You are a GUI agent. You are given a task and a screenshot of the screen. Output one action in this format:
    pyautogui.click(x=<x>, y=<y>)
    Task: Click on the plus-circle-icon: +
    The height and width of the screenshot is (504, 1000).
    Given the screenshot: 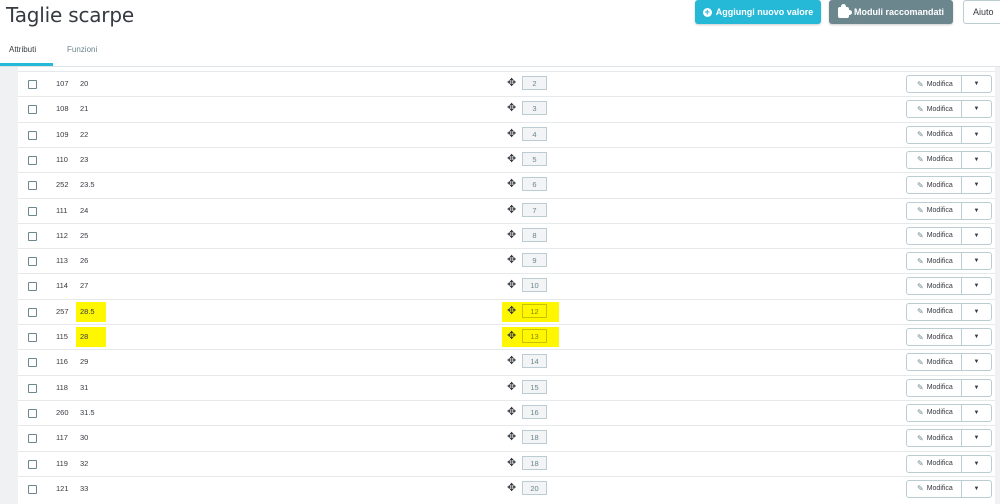 What is the action you would take?
    pyautogui.click(x=707, y=11)
    